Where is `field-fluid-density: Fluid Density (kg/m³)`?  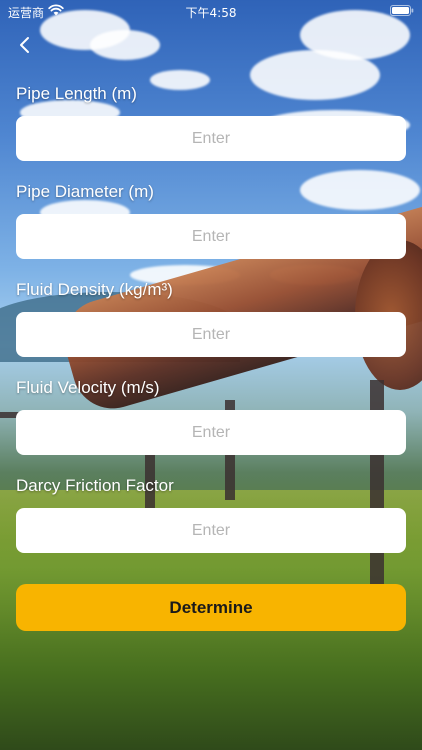
field-fluid-density: Fluid Density (kg/m³) is located at coordinates (211, 317).